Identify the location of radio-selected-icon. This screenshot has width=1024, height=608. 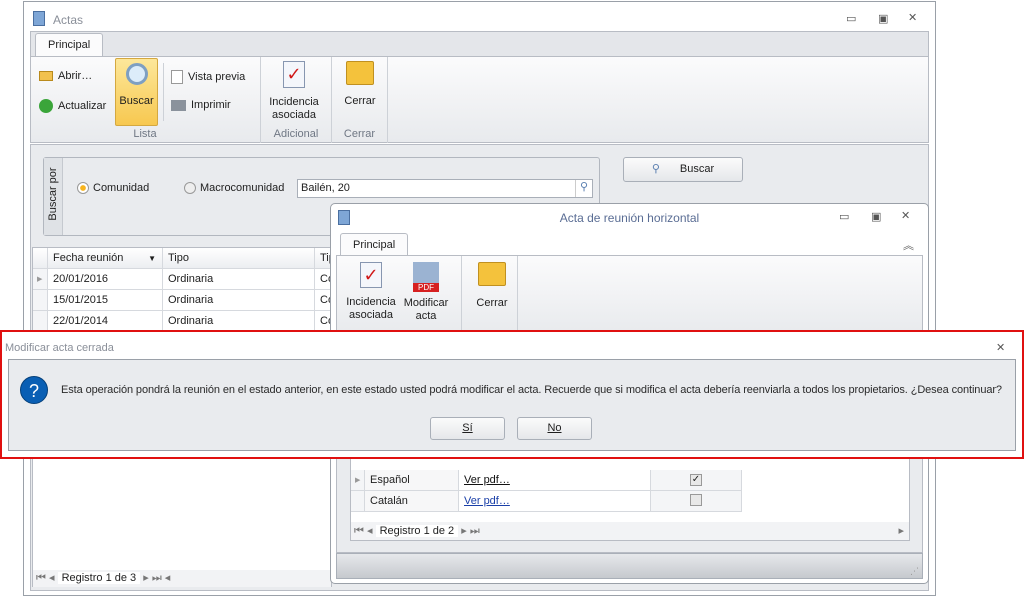
(83, 188).